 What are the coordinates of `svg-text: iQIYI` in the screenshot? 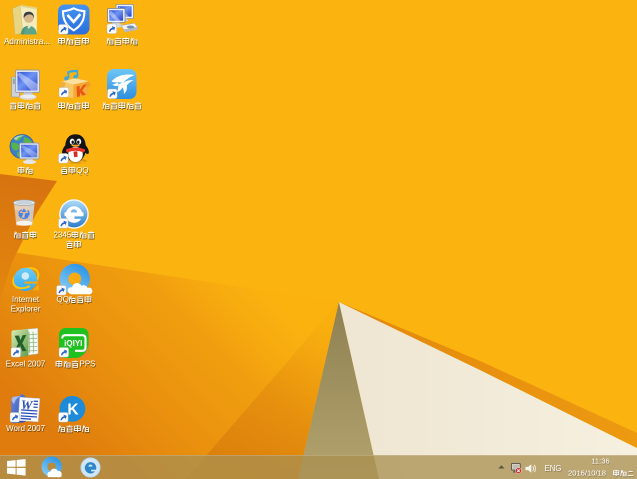 It's located at (73, 343).